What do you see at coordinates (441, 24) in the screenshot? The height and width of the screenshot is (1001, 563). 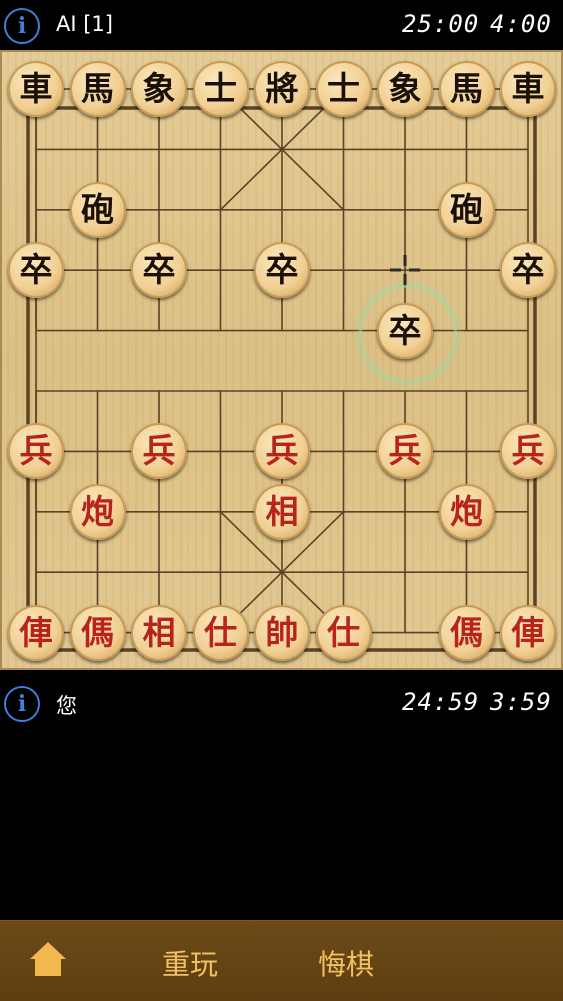 I see `opponent-total-time: 25:00` at bounding box center [441, 24].